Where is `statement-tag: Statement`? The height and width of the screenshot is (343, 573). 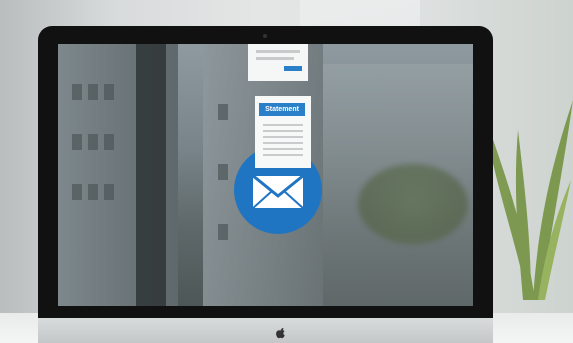
statement-tag: Statement is located at coordinates (282, 109).